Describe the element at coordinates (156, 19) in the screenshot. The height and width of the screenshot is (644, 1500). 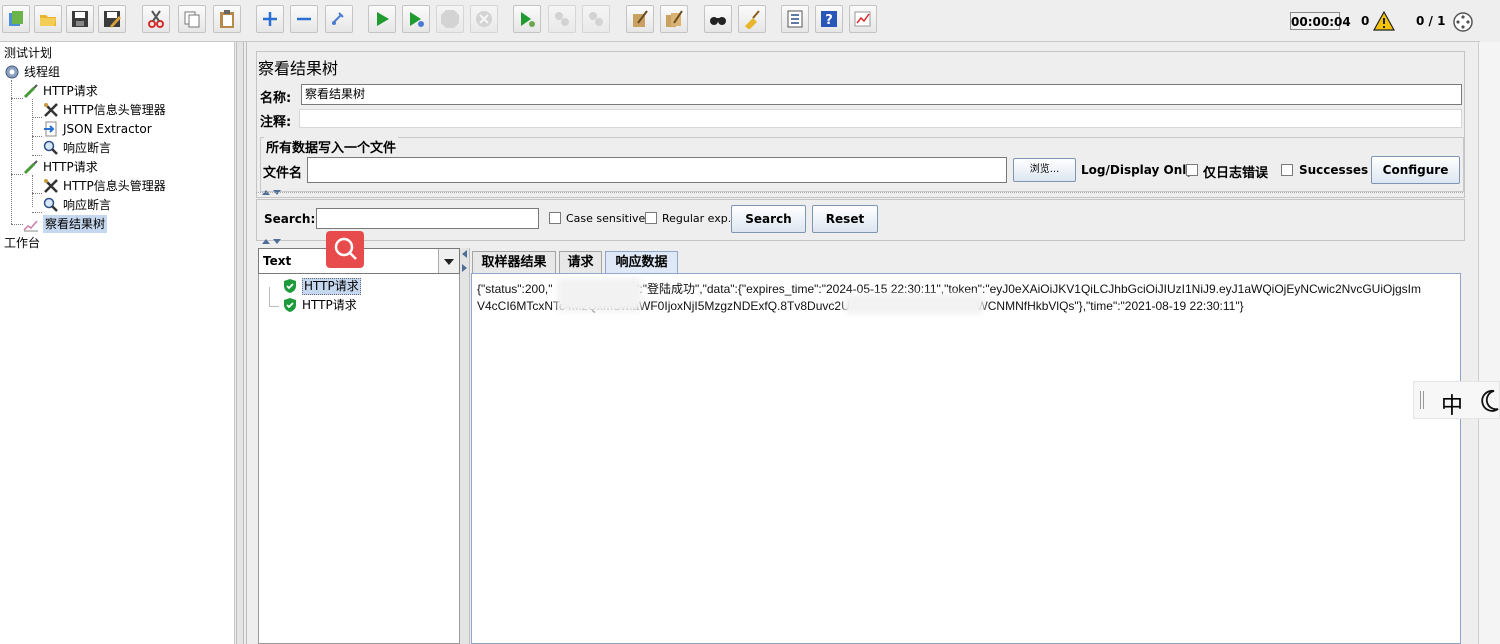
I see `cut-icon` at that location.